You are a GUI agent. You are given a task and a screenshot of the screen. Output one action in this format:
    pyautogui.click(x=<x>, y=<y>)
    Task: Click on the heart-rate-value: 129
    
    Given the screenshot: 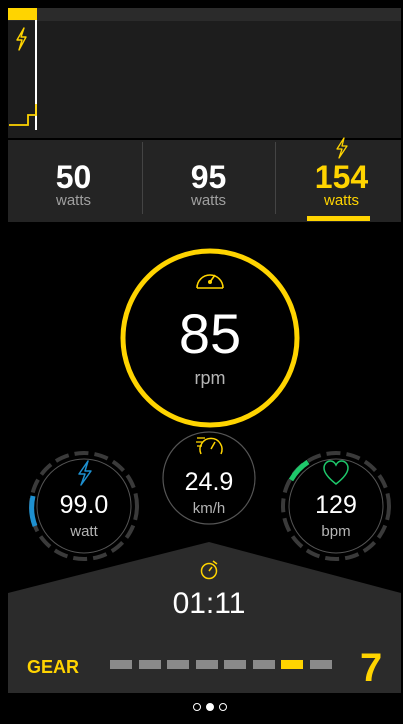 What is the action you would take?
    pyautogui.click(x=336, y=505)
    